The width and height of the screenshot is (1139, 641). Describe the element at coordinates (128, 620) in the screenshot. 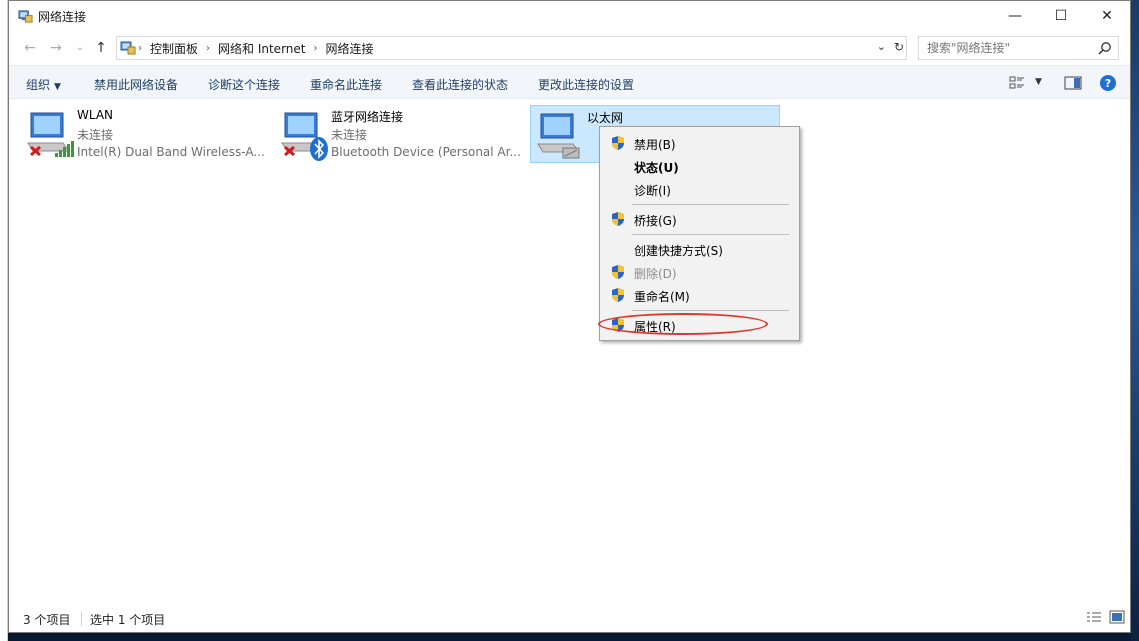

I see `selection-count: 选中 1 个项目` at that location.